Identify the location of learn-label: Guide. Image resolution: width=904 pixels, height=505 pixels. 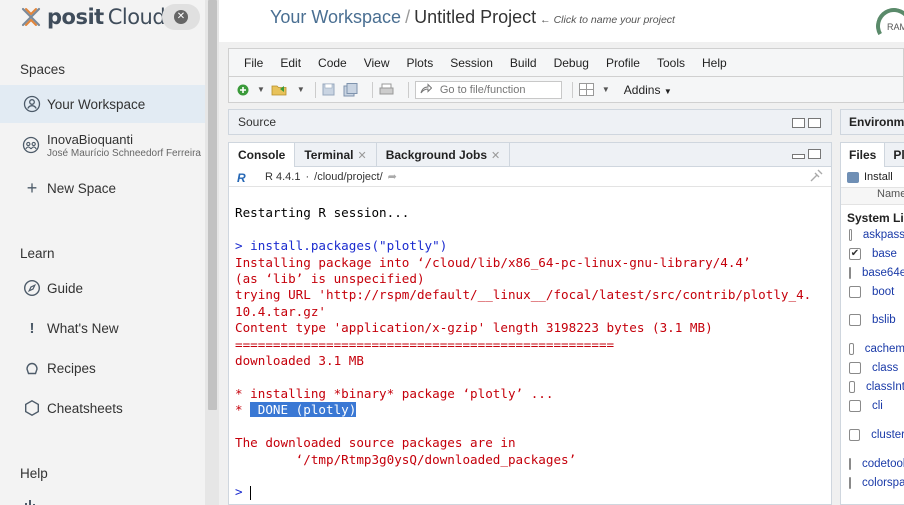
(65, 288).